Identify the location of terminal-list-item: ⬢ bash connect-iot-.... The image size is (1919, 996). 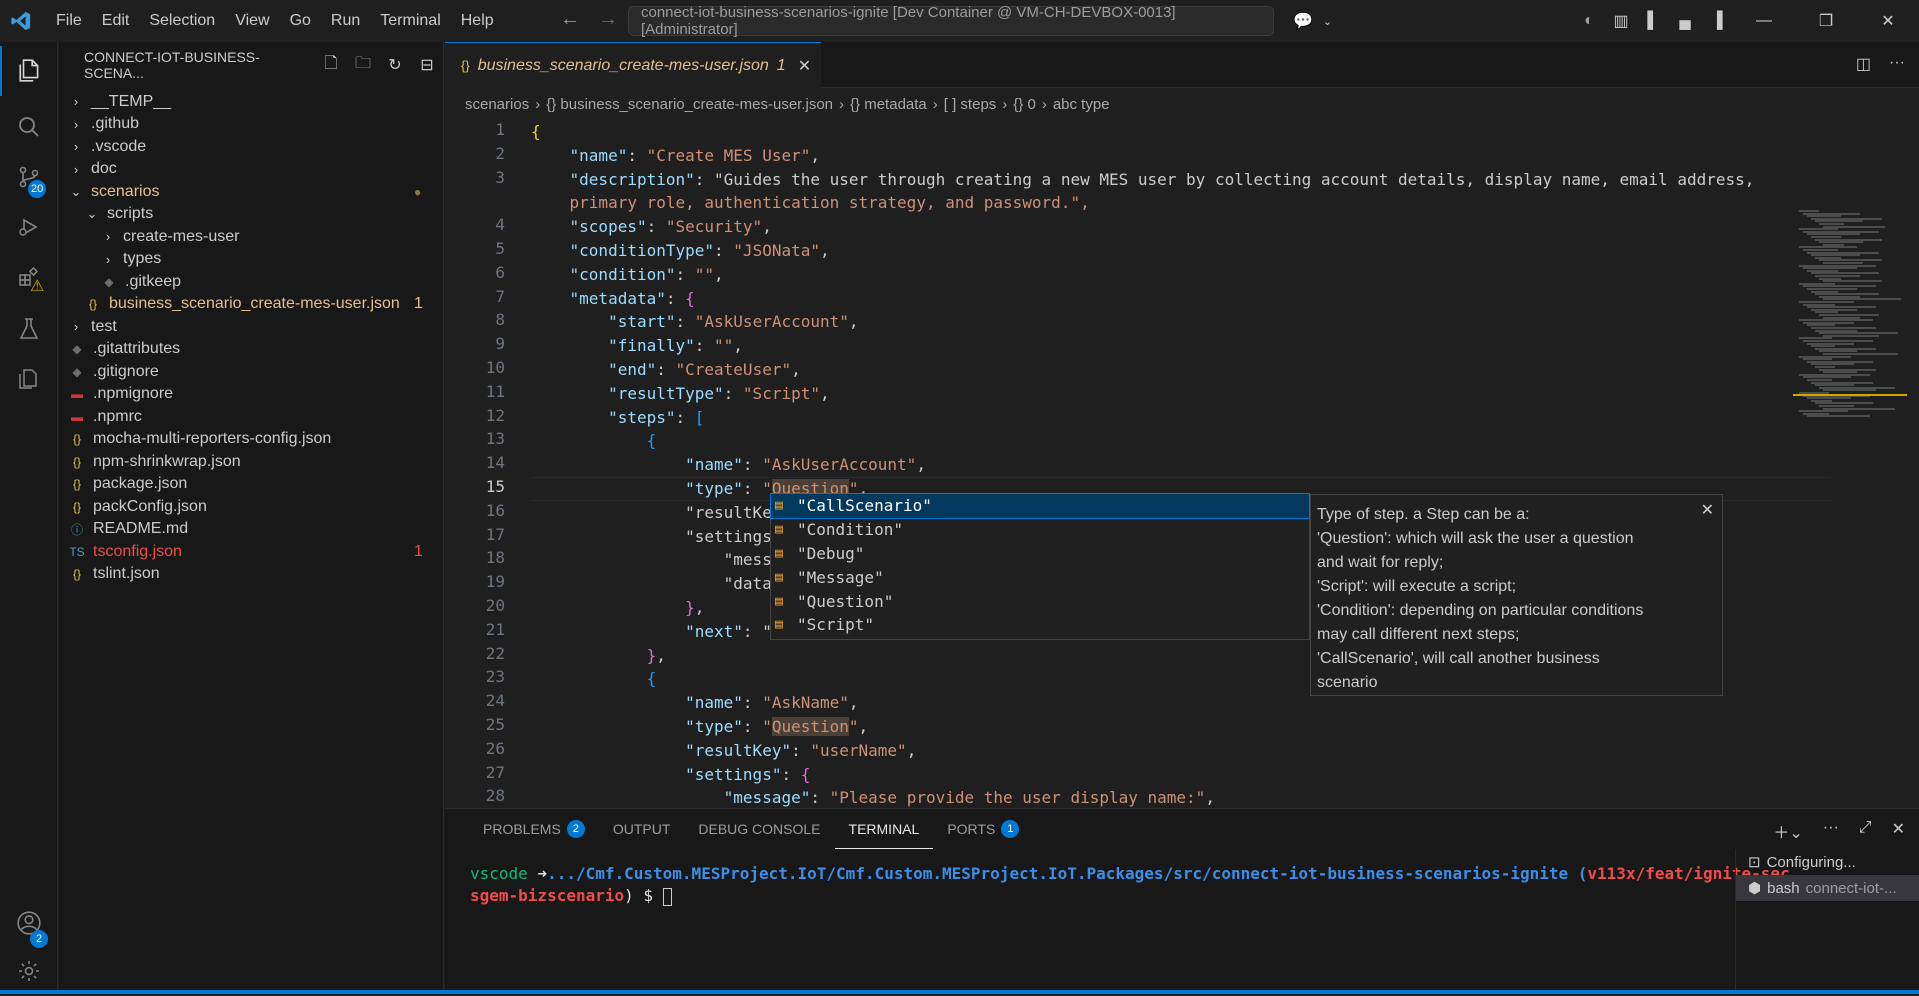
(1827, 888).